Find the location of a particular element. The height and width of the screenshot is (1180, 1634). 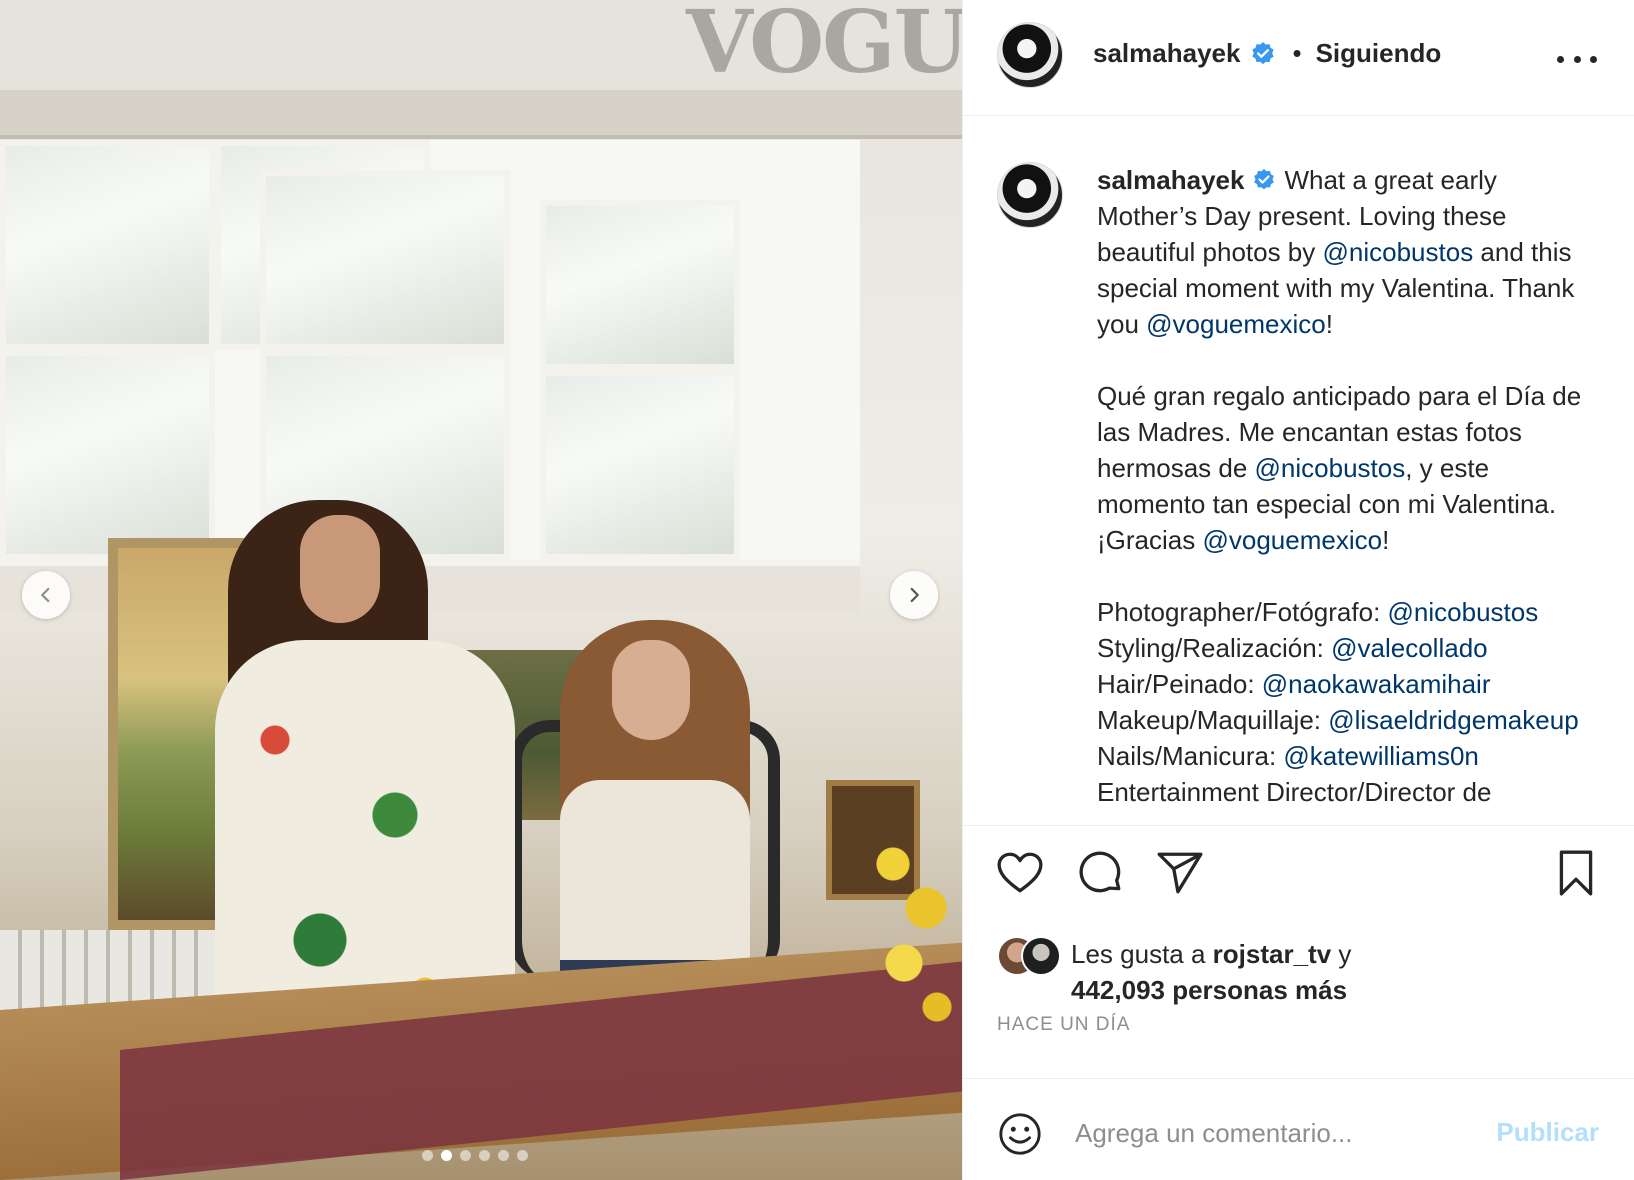

credit-label: Hair/Peinado: is located at coordinates (1179, 684).